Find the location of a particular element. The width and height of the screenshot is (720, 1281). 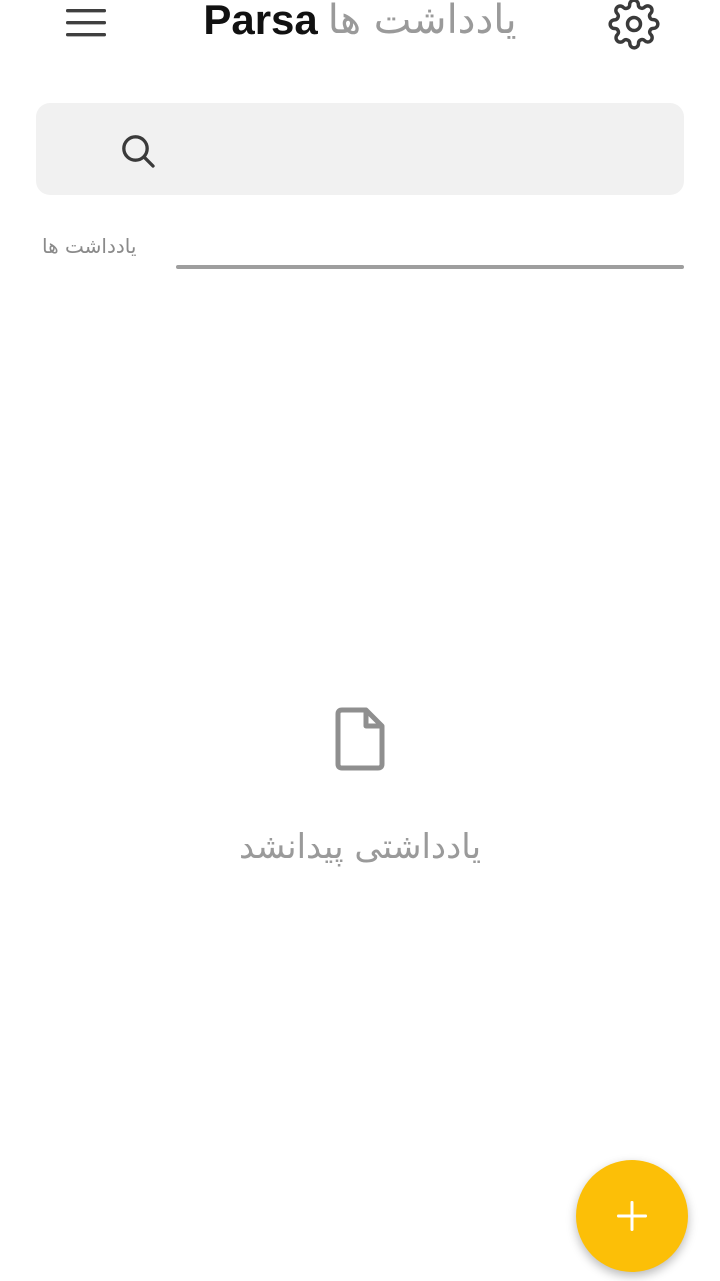

app-title: Parsa یادداشت ها is located at coordinates (360, 25).